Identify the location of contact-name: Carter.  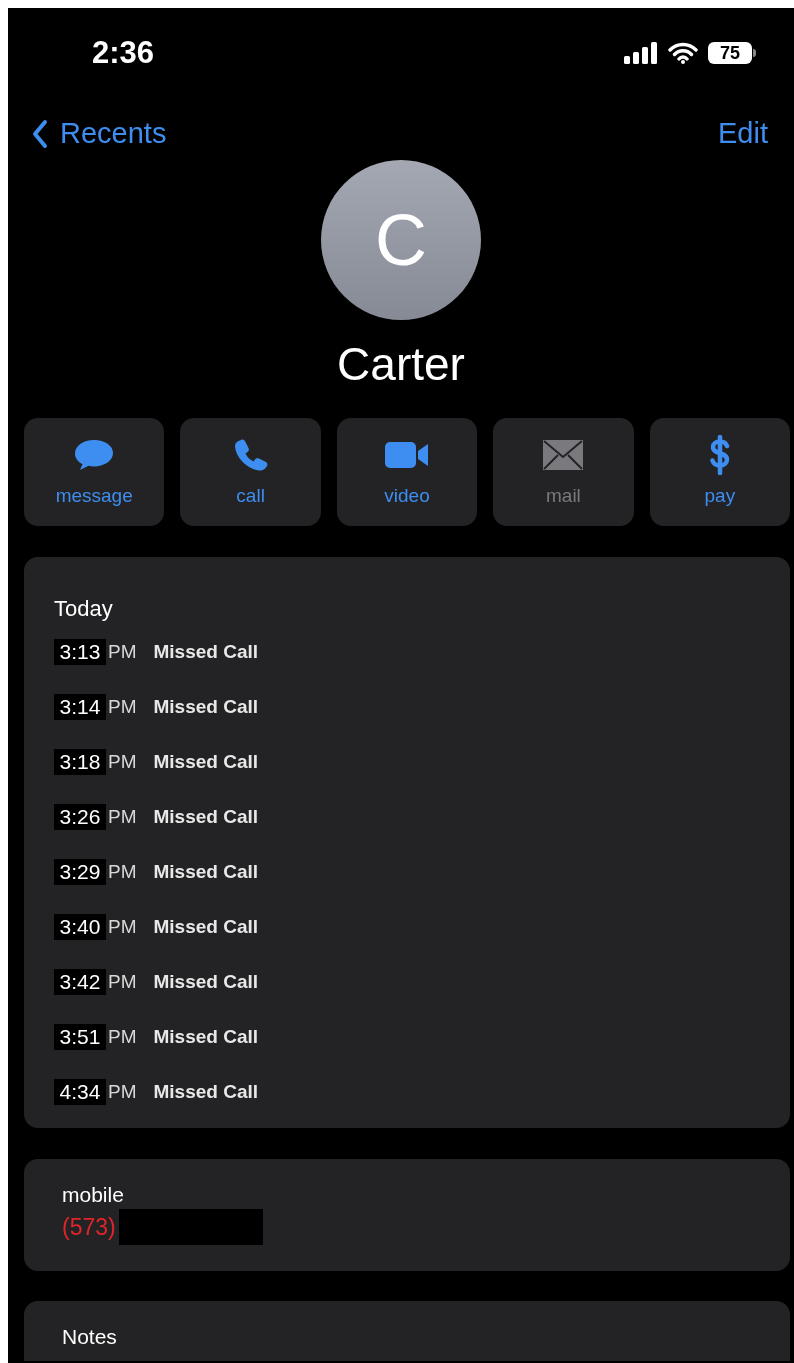
(401, 364).